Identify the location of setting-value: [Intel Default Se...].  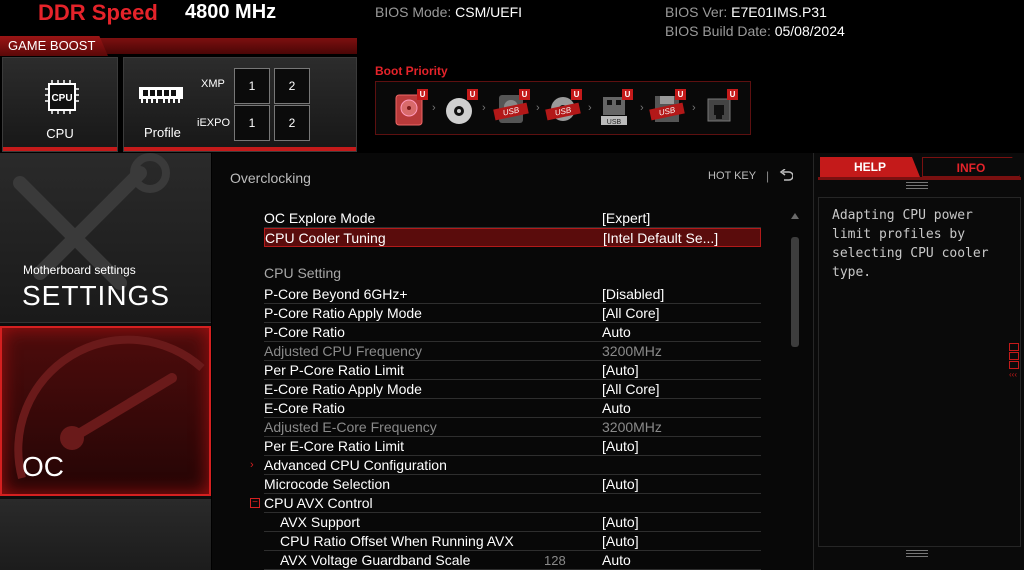
(661, 238).